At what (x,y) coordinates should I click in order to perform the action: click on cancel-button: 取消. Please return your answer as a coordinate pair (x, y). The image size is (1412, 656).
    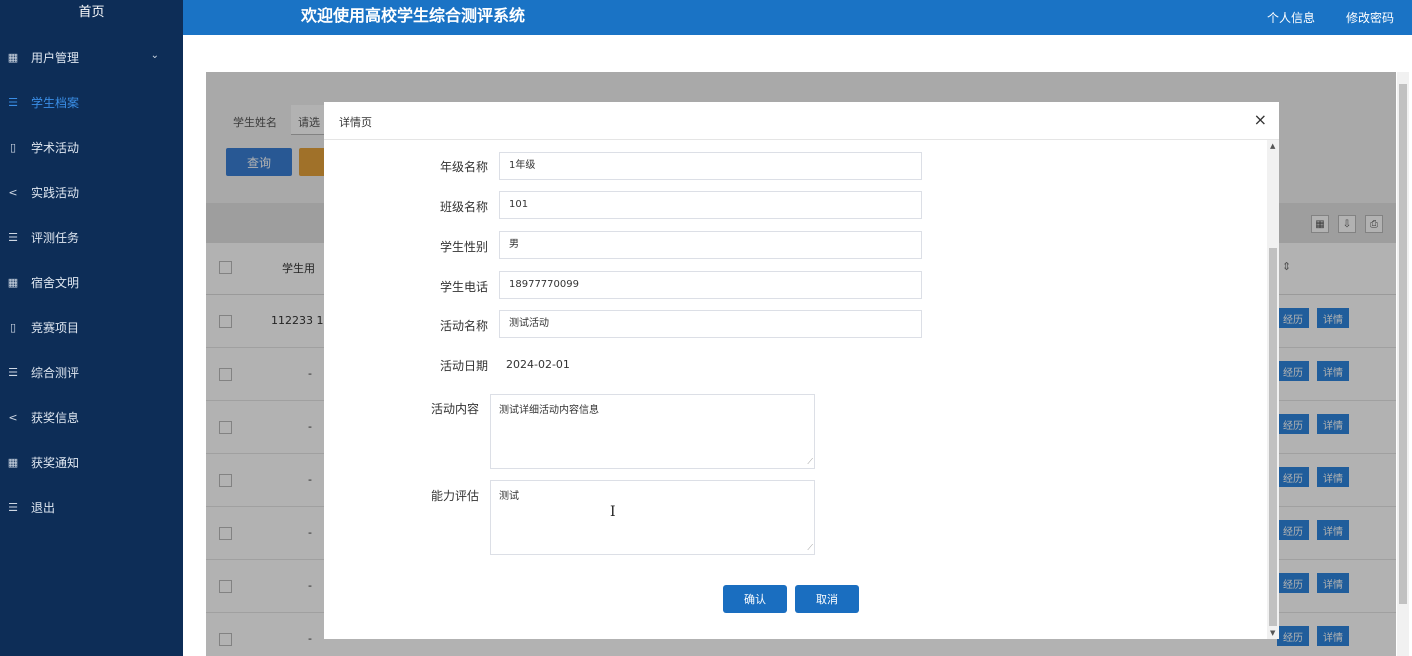
    Looking at the image, I should click on (827, 599).